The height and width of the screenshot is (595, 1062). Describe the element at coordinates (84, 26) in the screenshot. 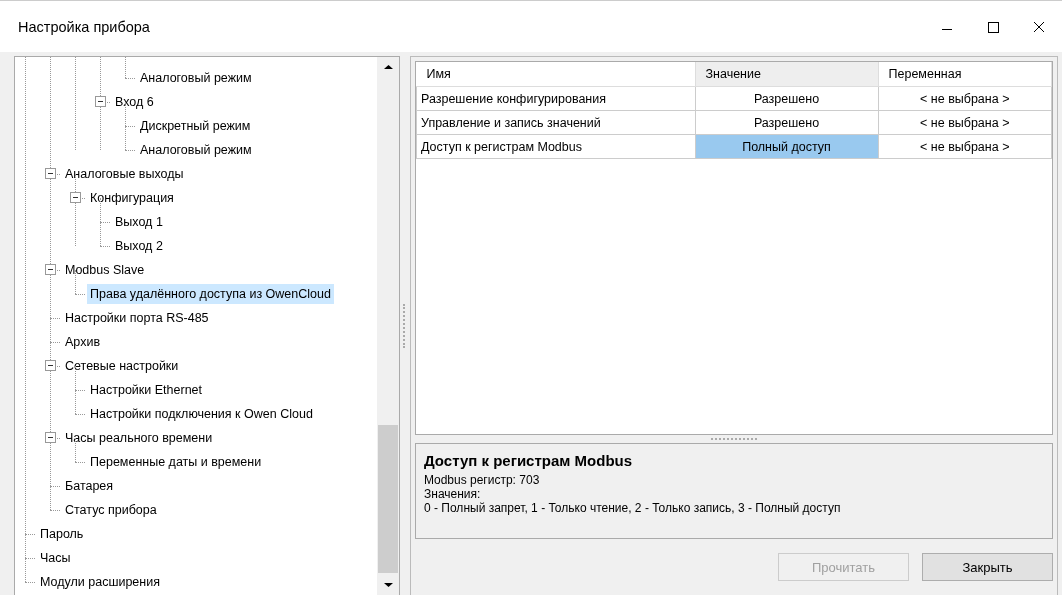

I see `window-title: Настройка прибора` at that location.